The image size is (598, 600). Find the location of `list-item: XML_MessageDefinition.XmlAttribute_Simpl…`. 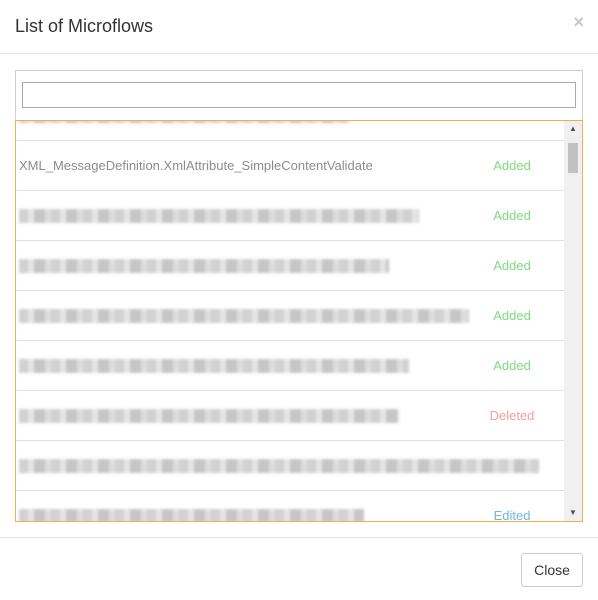

list-item: XML_MessageDefinition.XmlAttribute_Simpl… is located at coordinates (290, 166).